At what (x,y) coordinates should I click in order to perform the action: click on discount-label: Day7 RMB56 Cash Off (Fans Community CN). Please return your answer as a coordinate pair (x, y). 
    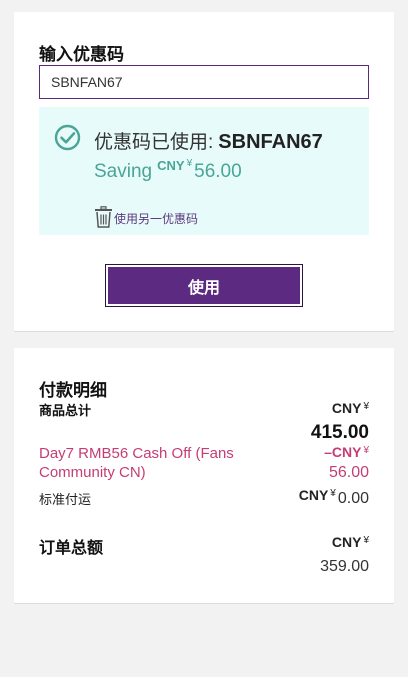
    Looking at the image, I should click on (136, 463).